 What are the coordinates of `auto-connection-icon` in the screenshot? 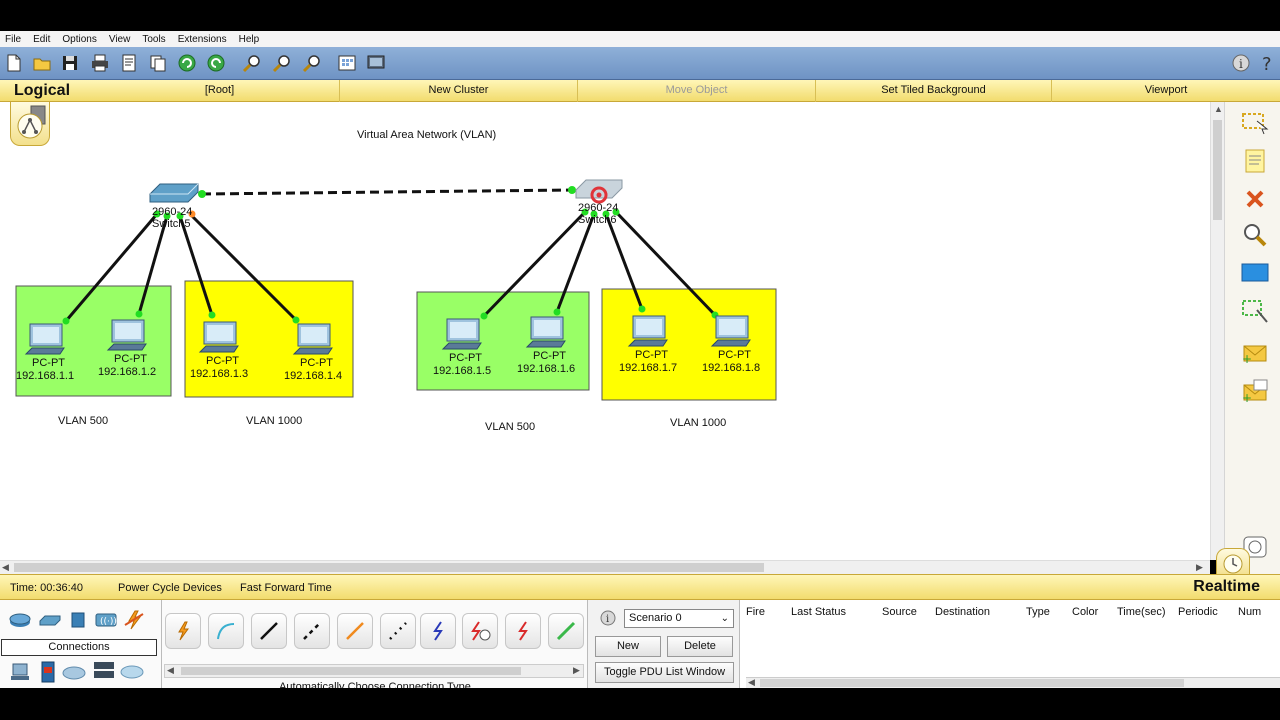 It's located at (183, 631).